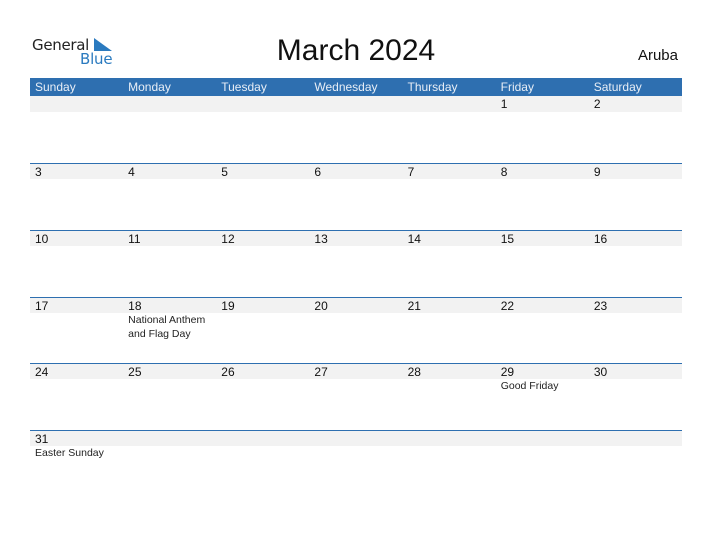 The width and height of the screenshot is (712, 550). I want to click on page-title: March 2024, so click(356, 50).